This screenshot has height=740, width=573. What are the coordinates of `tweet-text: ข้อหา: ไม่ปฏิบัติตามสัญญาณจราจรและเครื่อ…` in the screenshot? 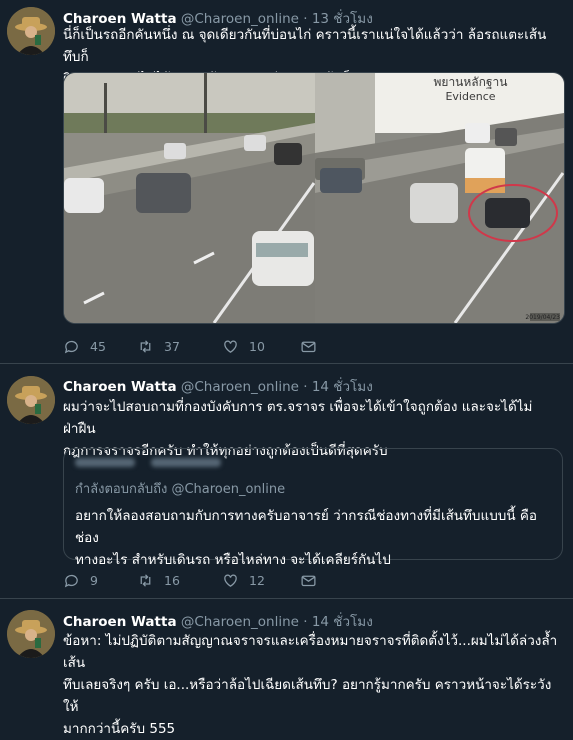 It's located at (313, 685).